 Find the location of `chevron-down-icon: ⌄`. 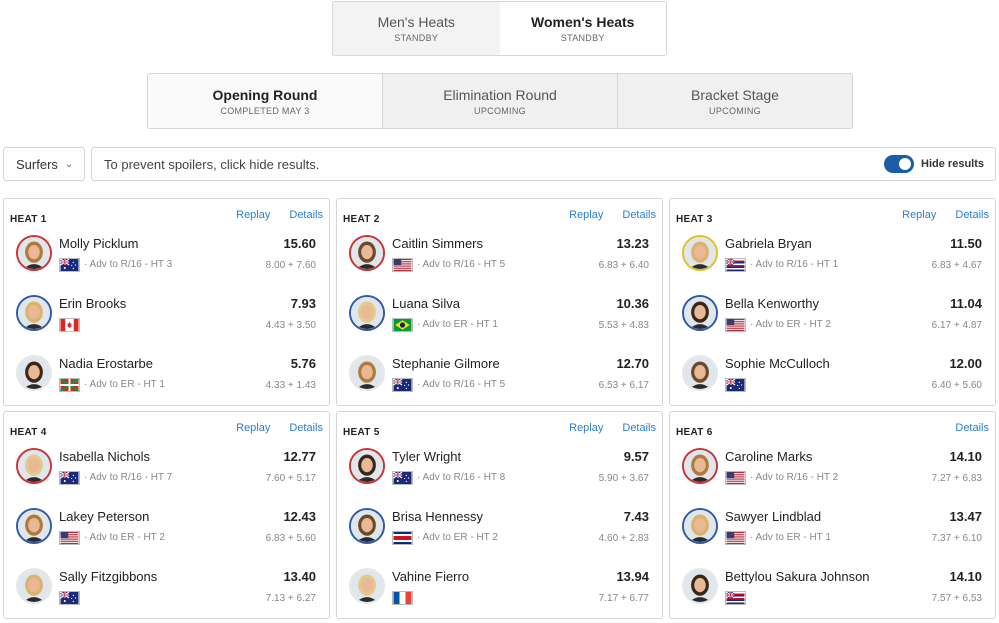

chevron-down-icon: ⌄ is located at coordinates (69, 164).